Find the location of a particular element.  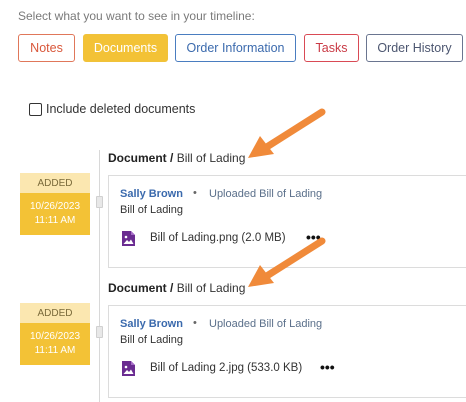

file-link: Bill of Lading 2.jpg (533.0 KB) is located at coordinates (226, 368).